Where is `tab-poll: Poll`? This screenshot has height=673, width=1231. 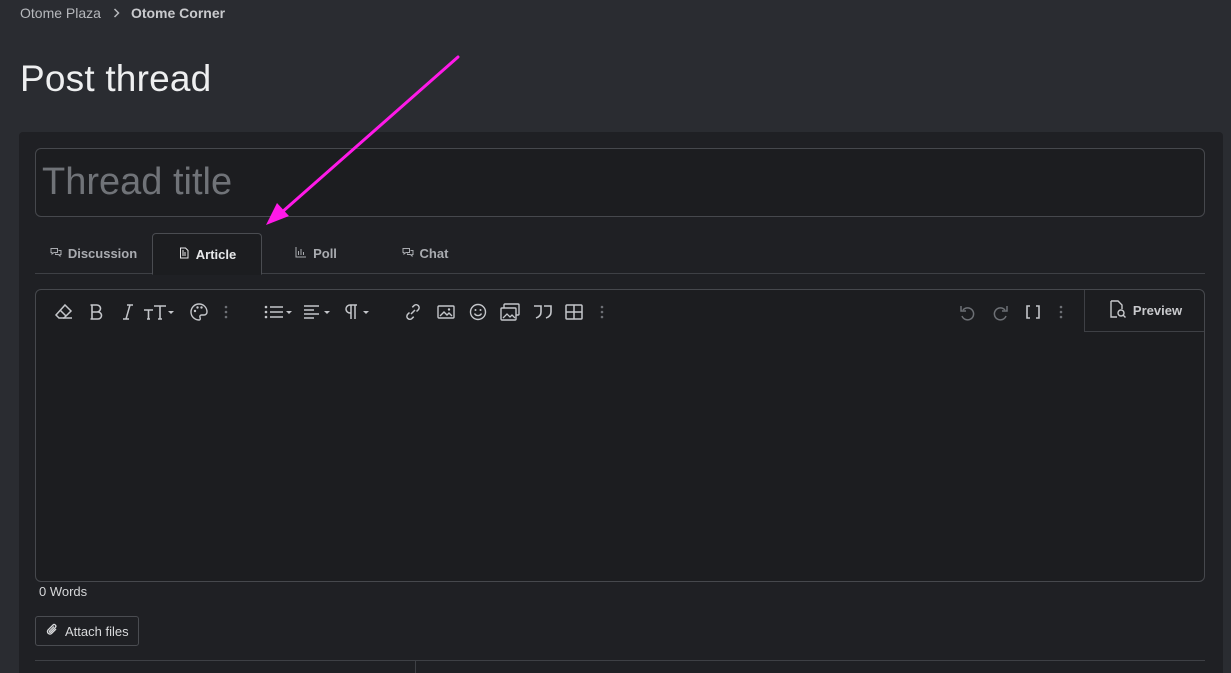 tab-poll: Poll is located at coordinates (316, 253).